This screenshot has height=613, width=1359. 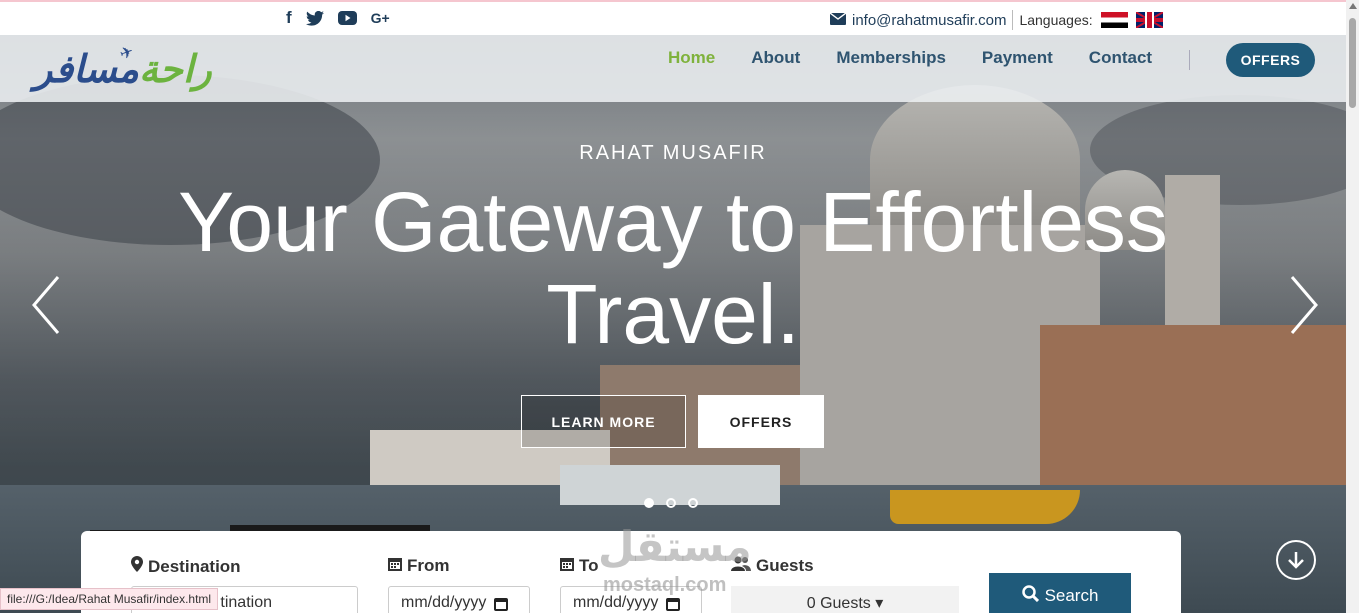 What do you see at coordinates (1114, 20) in the screenshot?
I see `egypt-flag-icon` at bounding box center [1114, 20].